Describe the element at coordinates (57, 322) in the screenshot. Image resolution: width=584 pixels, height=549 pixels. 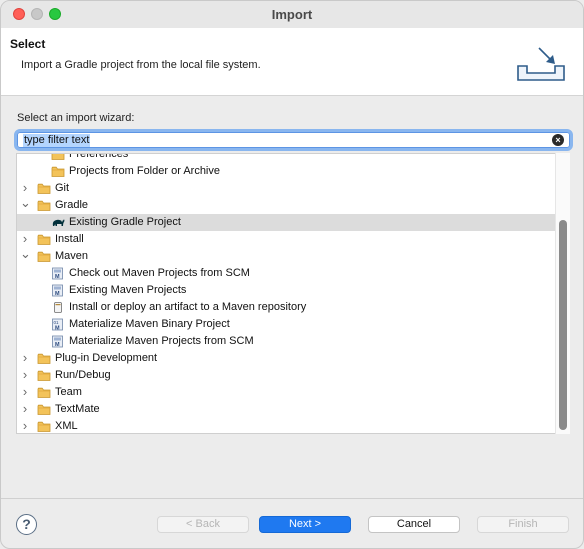
I see `svg-text: 01` at that location.